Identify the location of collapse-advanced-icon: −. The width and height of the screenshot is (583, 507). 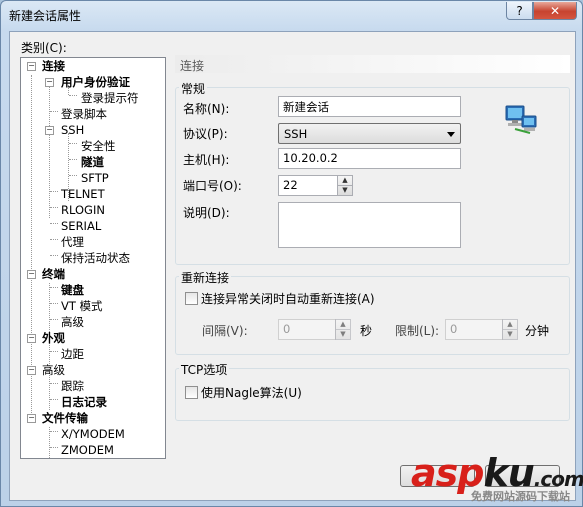
(31, 370).